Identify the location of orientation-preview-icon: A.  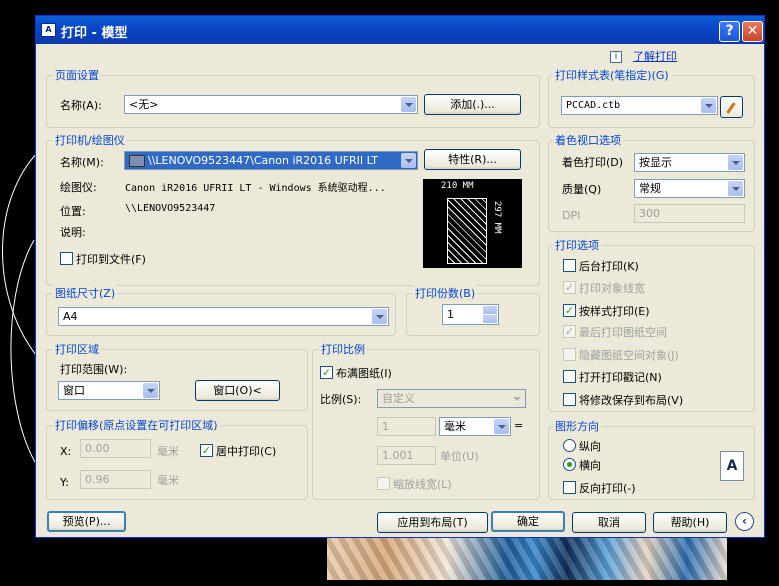
(732, 466).